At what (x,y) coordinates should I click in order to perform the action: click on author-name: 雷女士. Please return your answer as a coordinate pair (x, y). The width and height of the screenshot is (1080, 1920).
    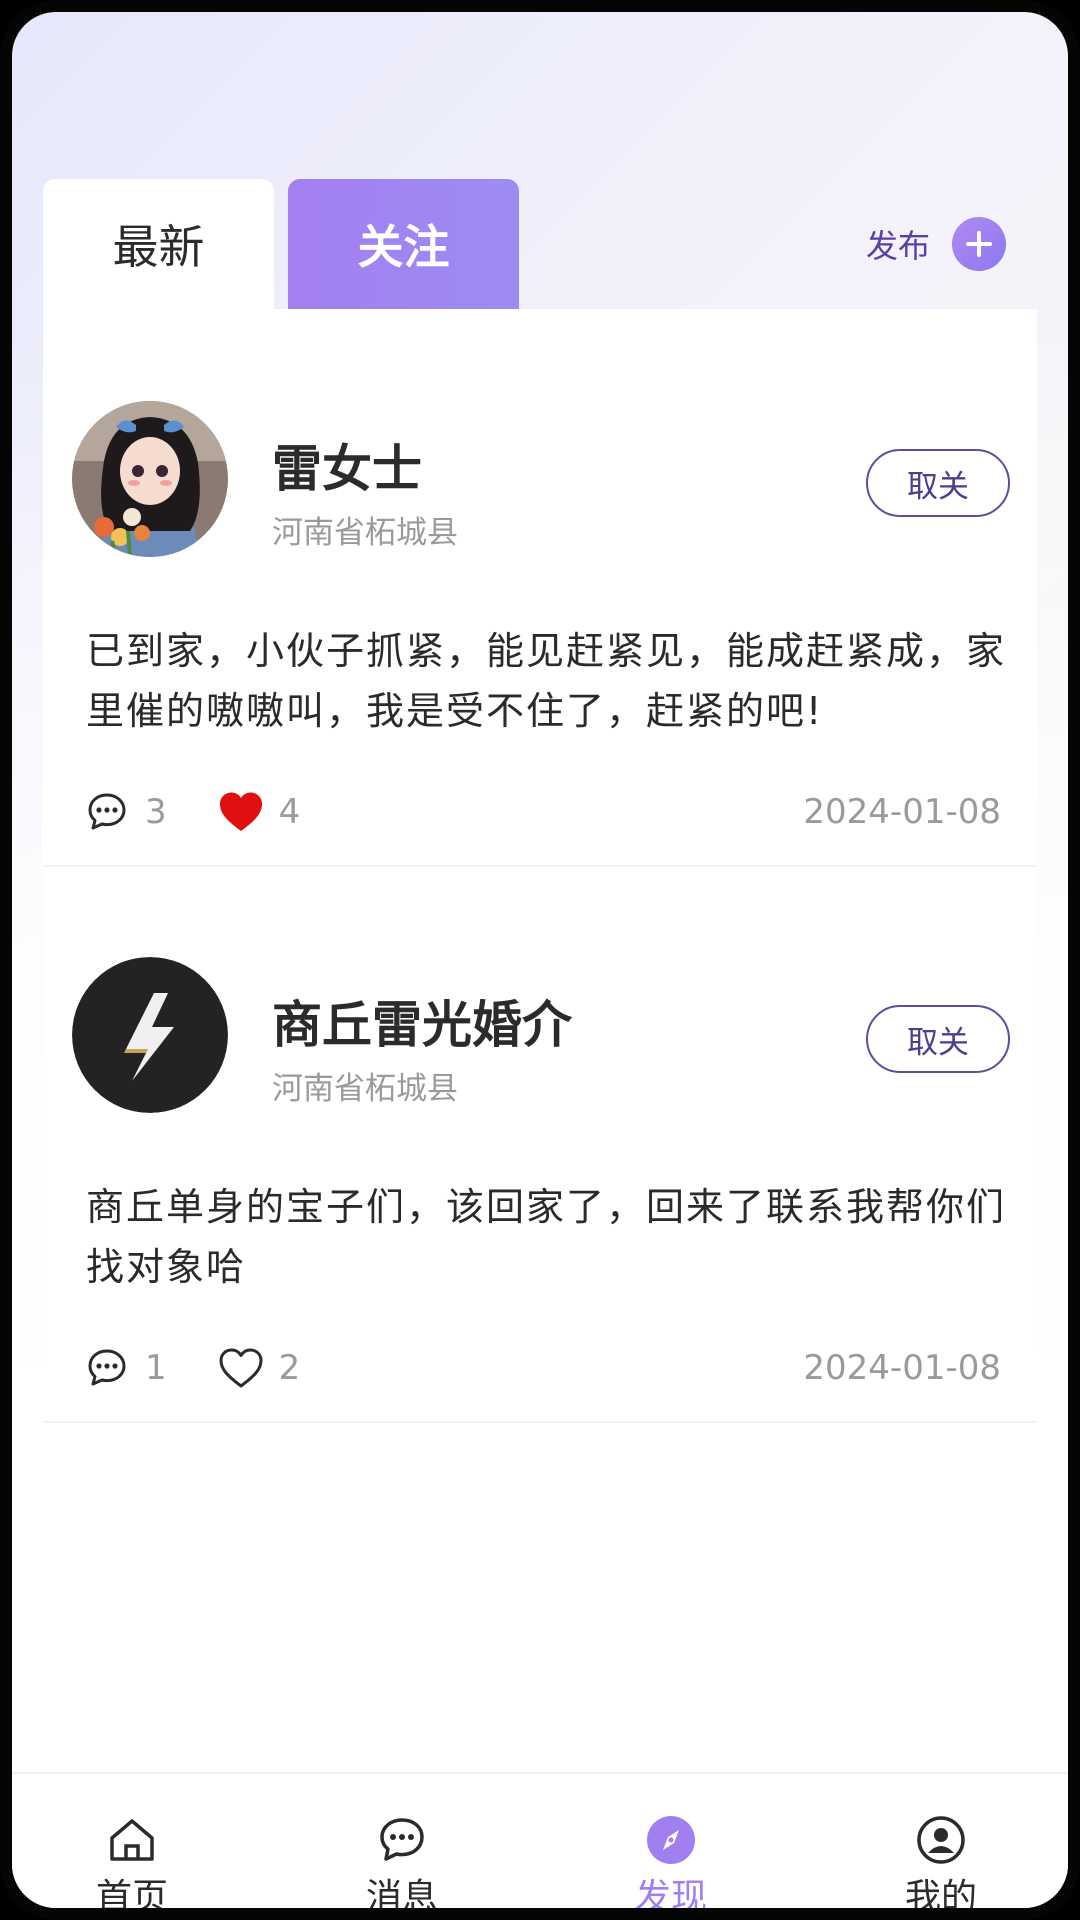
    Looking at the image, I should click on (347, 465).